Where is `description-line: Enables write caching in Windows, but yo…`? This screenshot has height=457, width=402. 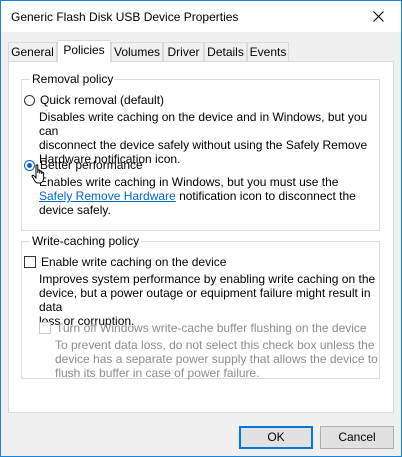
description-line: Enables write caching in Windows, but yo… is located at coordinates (189, 182).